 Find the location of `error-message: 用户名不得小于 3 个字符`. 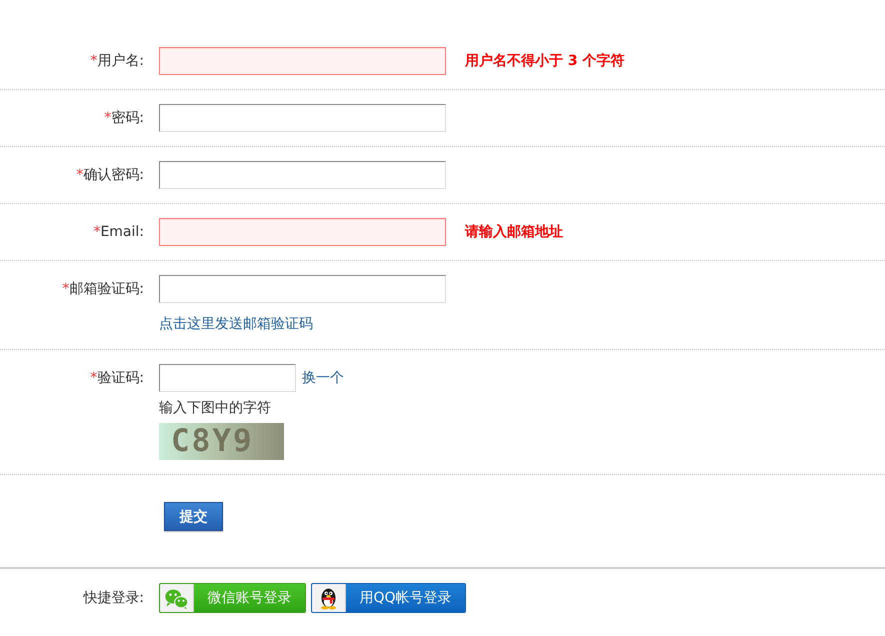

error-message: 用户名不得小于 3 个字符 is located at coordinates (544, 61).